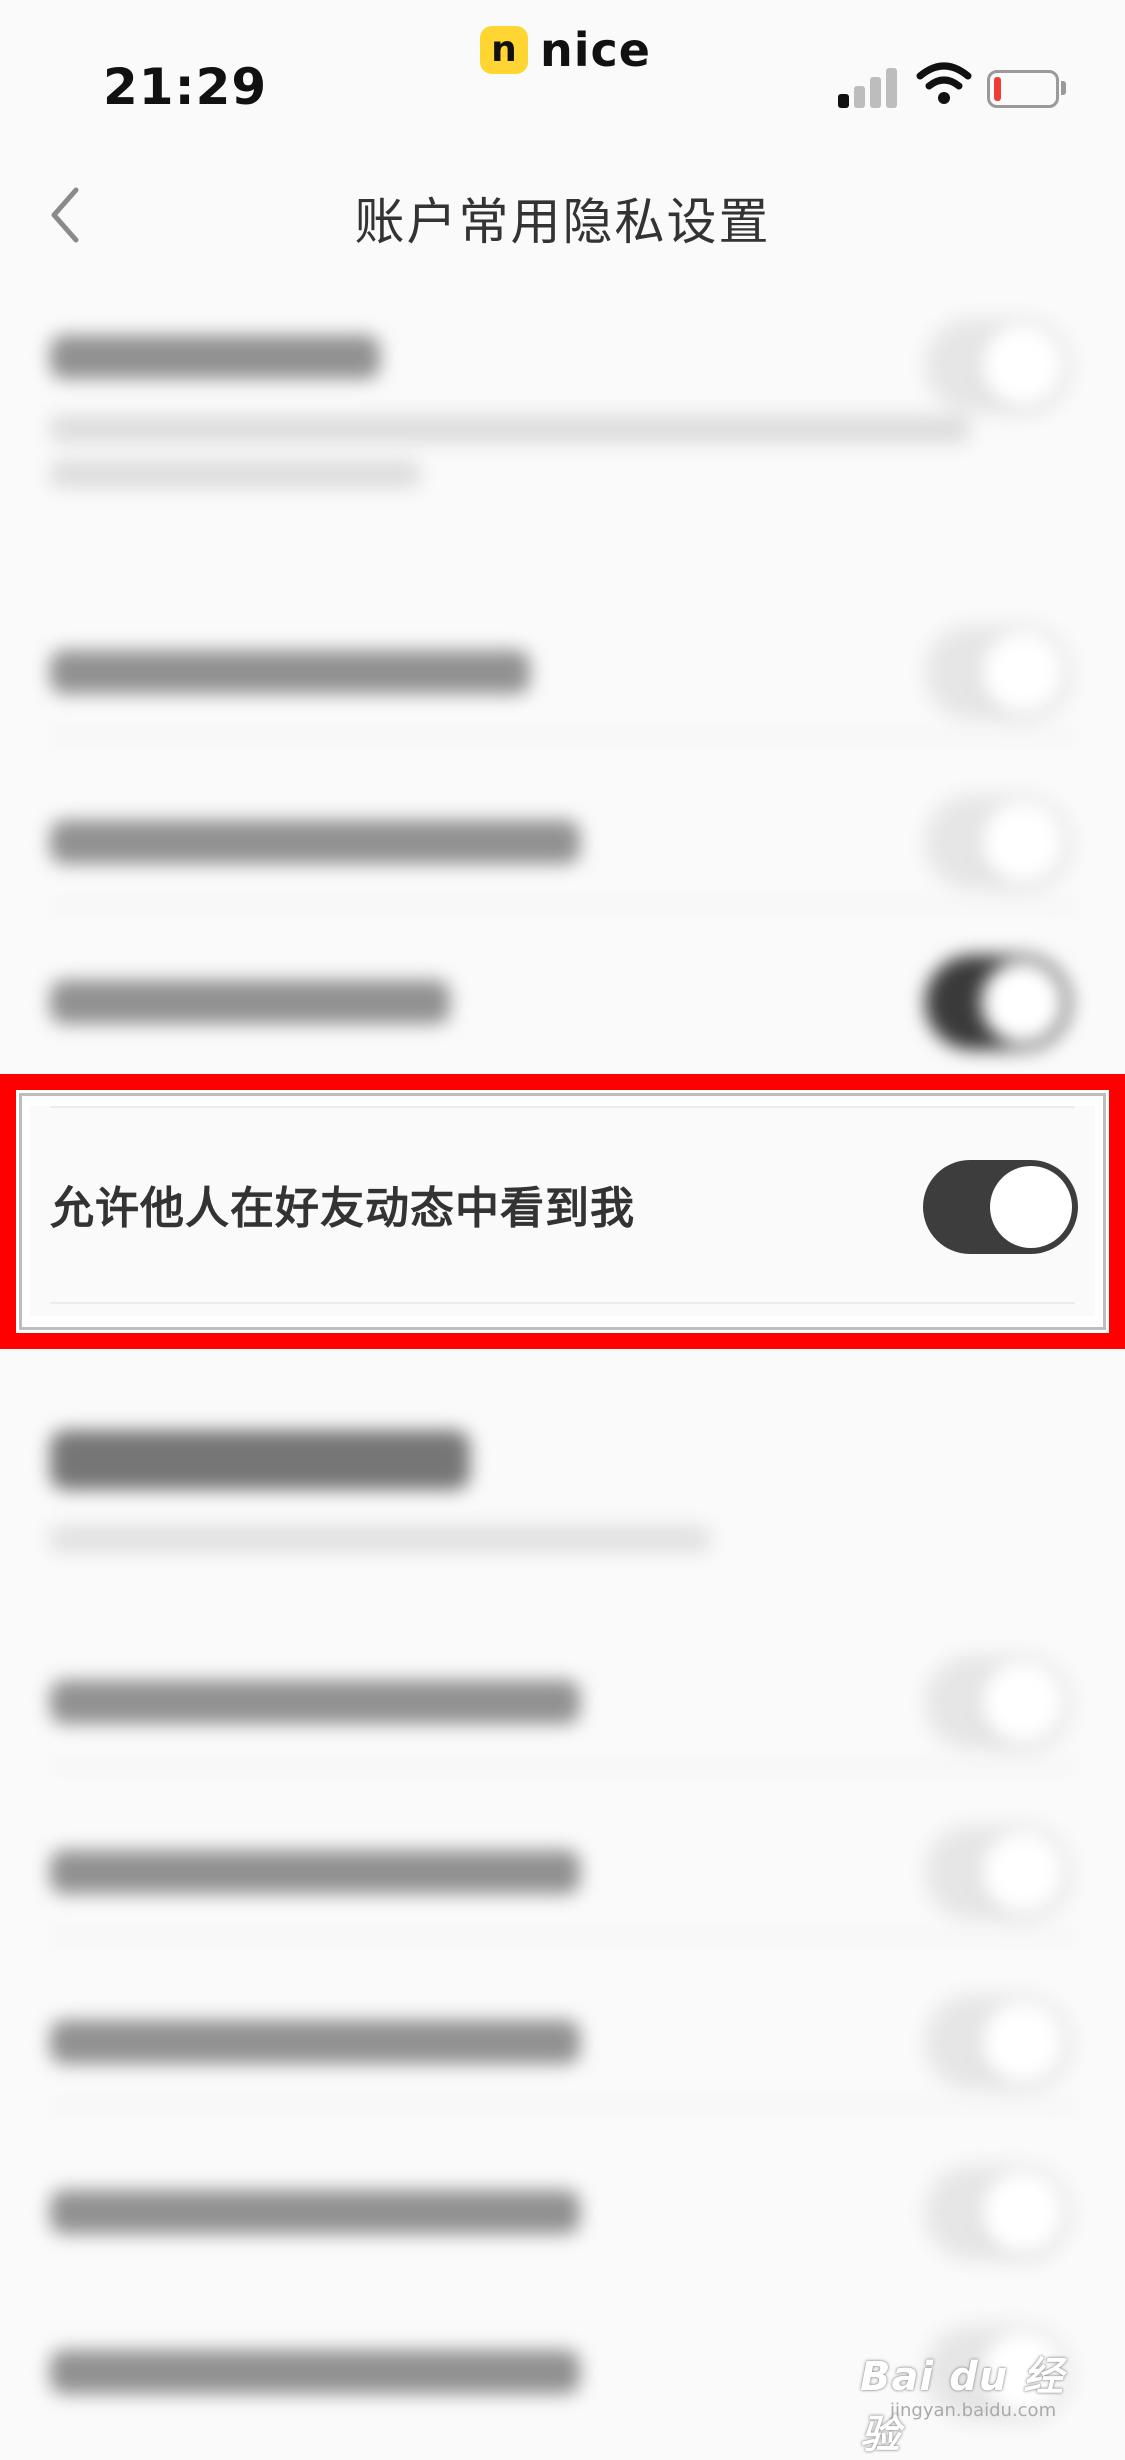 The width and height of the screenshot is (1125, 2460). I want to click on page-title: 账户常用隐私设置, so click(562, 222).